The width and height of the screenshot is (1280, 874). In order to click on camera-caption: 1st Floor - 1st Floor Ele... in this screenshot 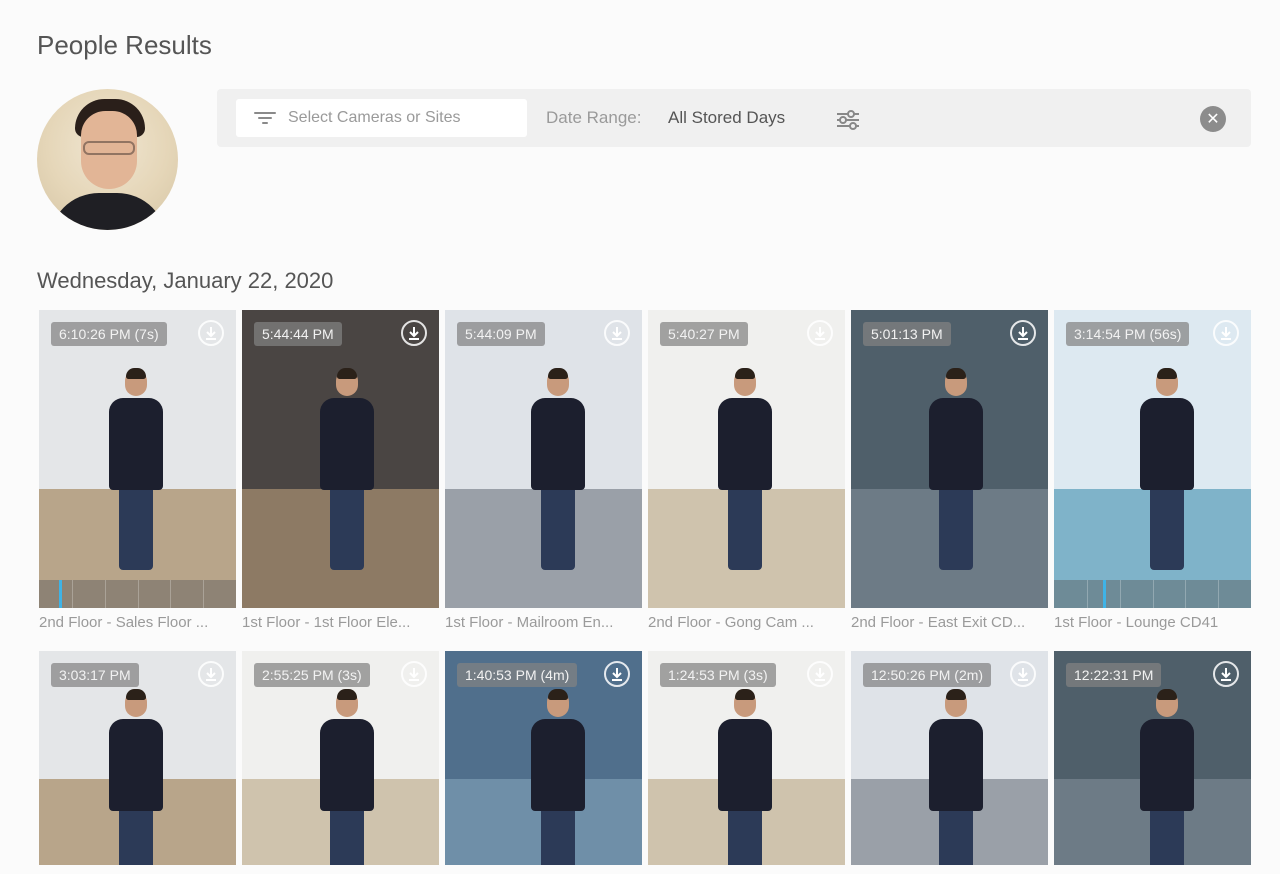, I will do `click(326, 622)`.